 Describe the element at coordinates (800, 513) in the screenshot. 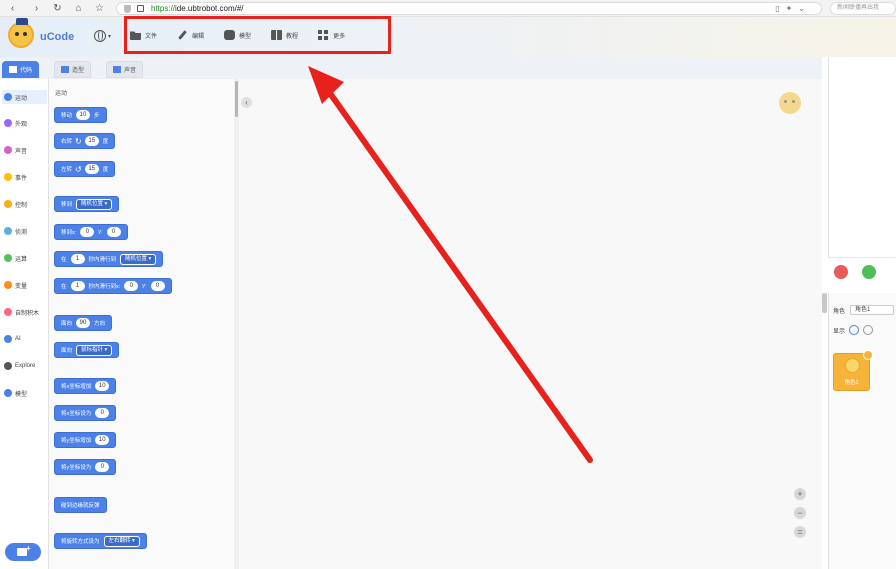

I see `zoom-out-button: −` at that location.